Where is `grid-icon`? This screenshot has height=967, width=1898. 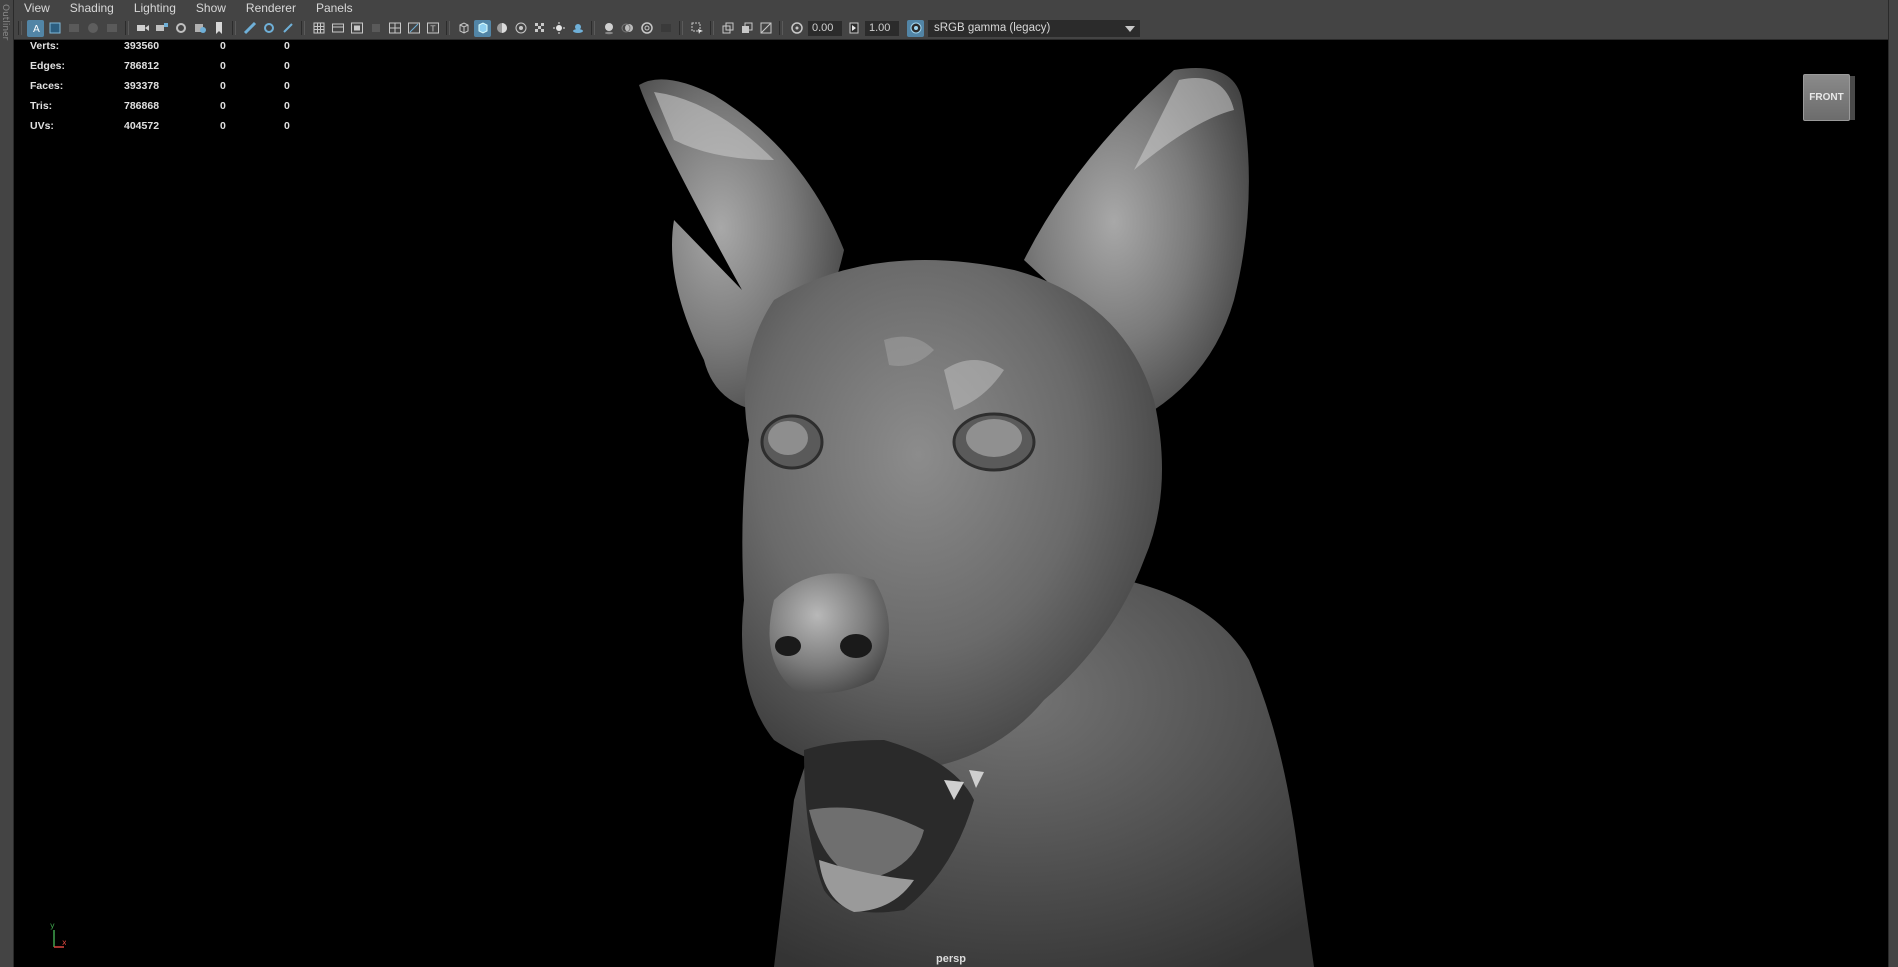 grid-icon is located at coordinates (318, 28).